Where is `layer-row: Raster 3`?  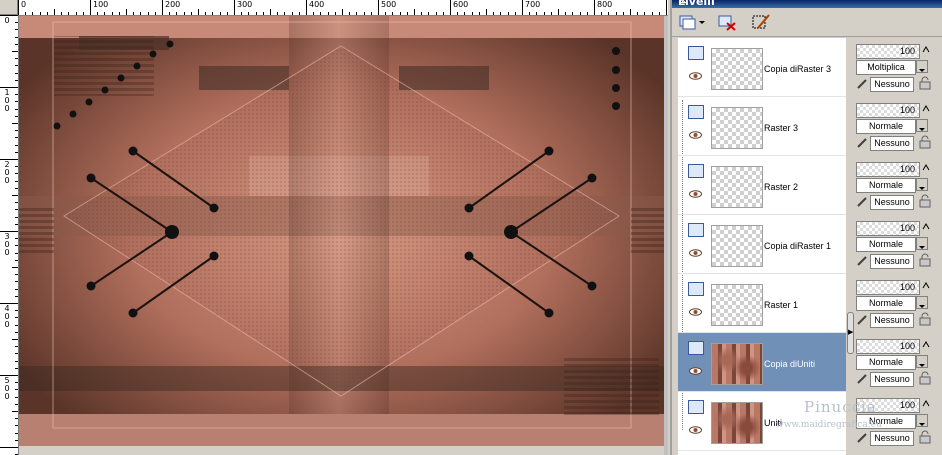
layer-row: Raster 3 is located at coordinates (762, 126).